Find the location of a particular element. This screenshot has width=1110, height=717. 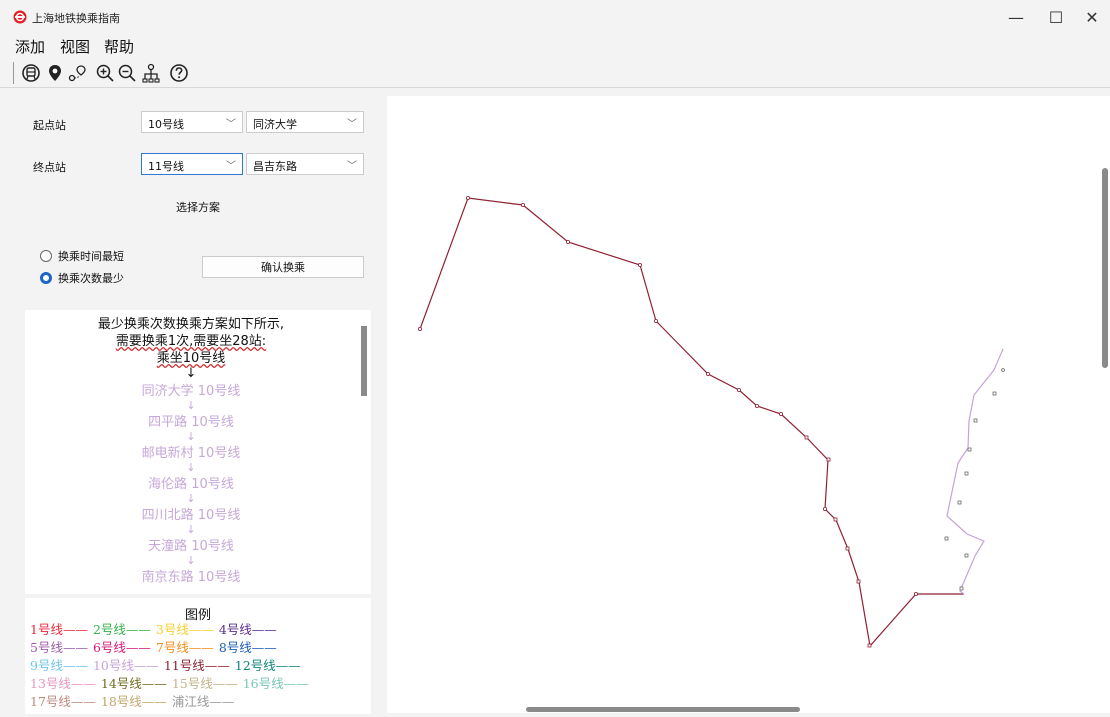

zoom-out-icon is located at coordinates (127, 73).